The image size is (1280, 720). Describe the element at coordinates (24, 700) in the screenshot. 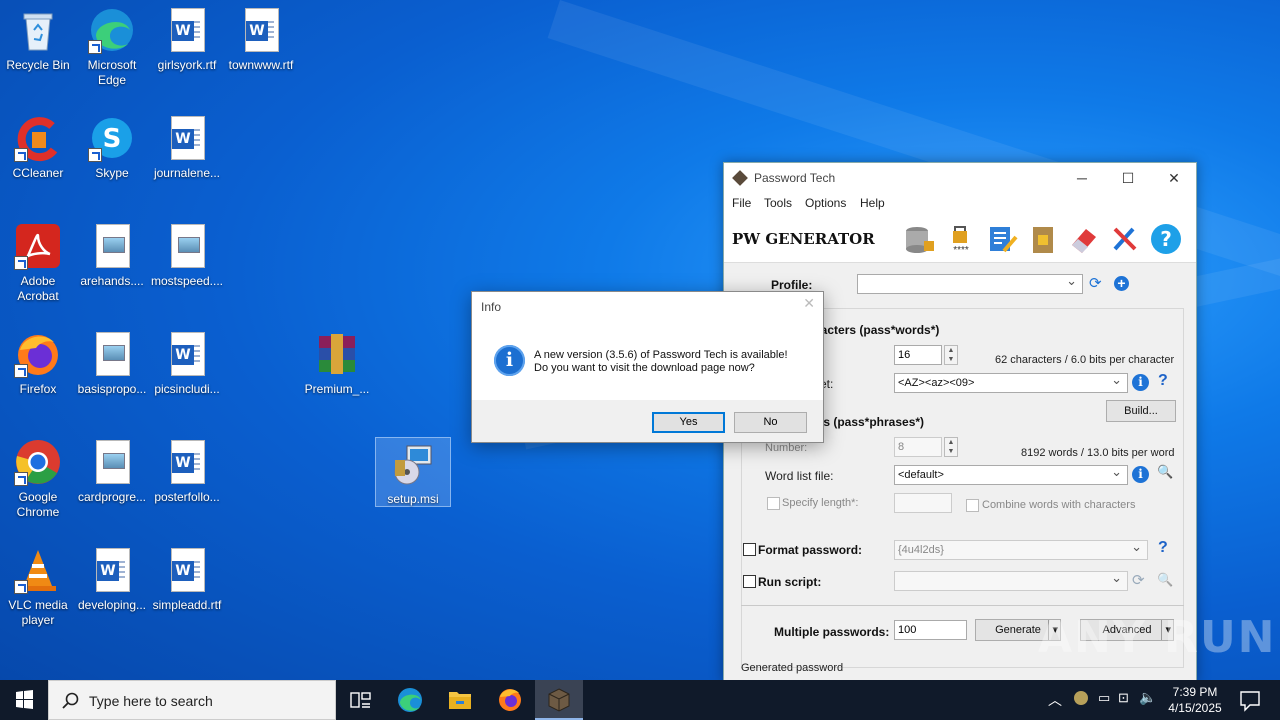

I see `start-button` at that location.